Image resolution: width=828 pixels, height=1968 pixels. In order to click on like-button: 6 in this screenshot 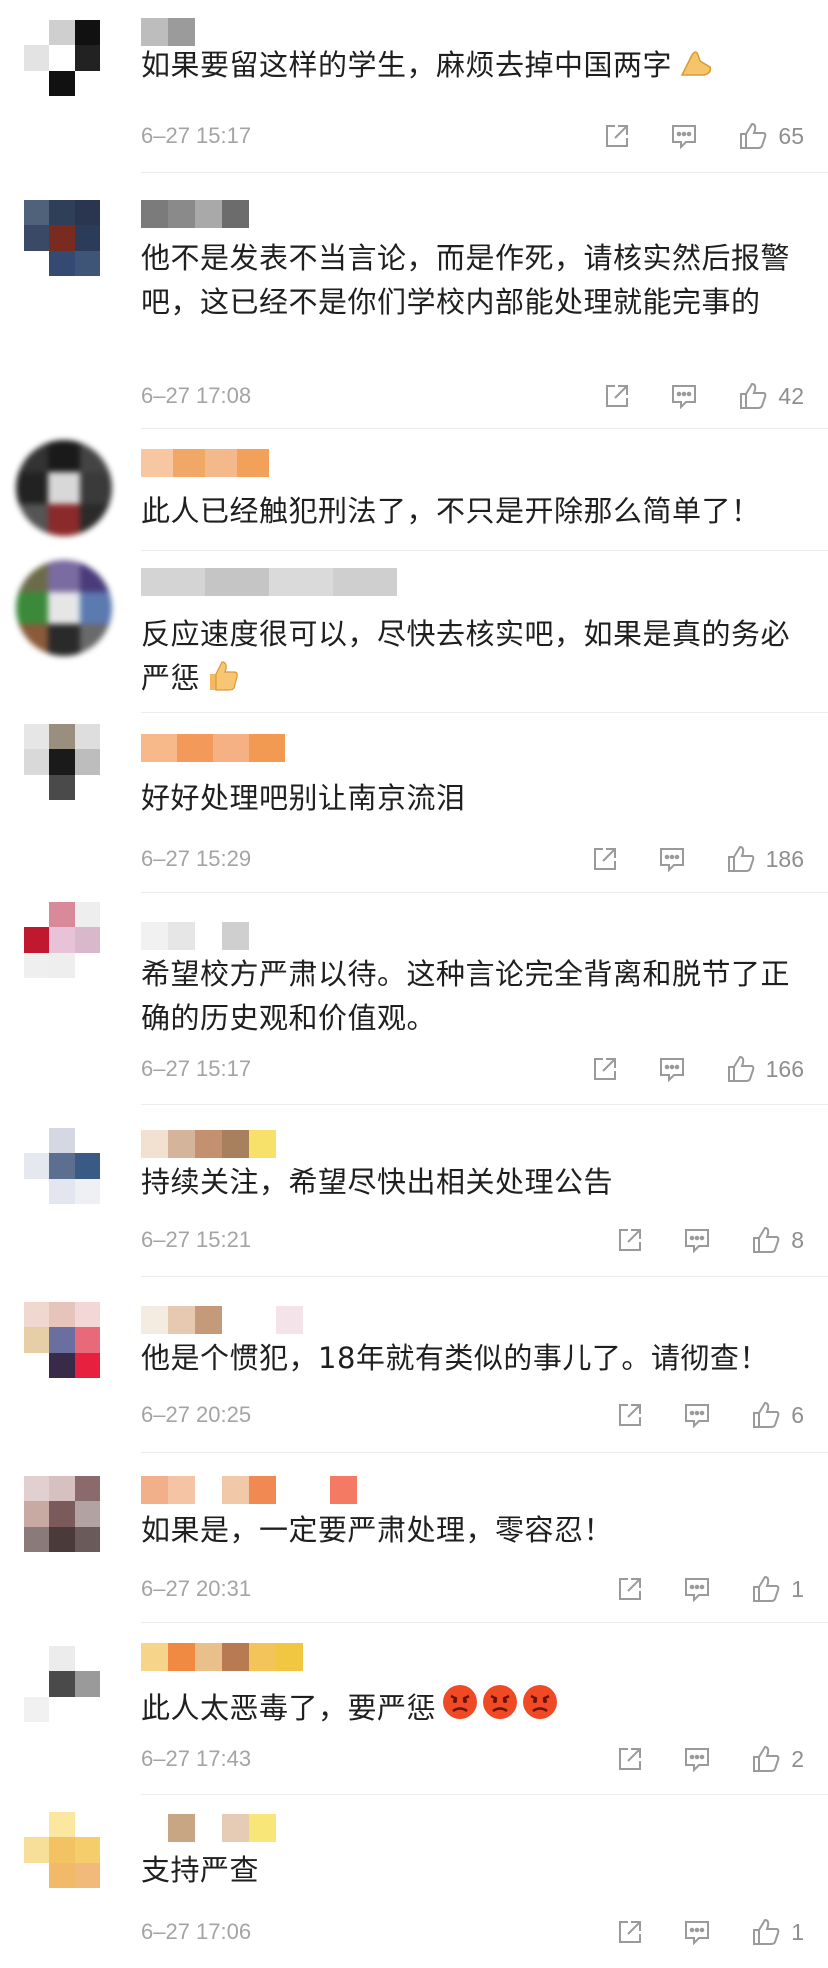, I will do `click(777, 1415)`.